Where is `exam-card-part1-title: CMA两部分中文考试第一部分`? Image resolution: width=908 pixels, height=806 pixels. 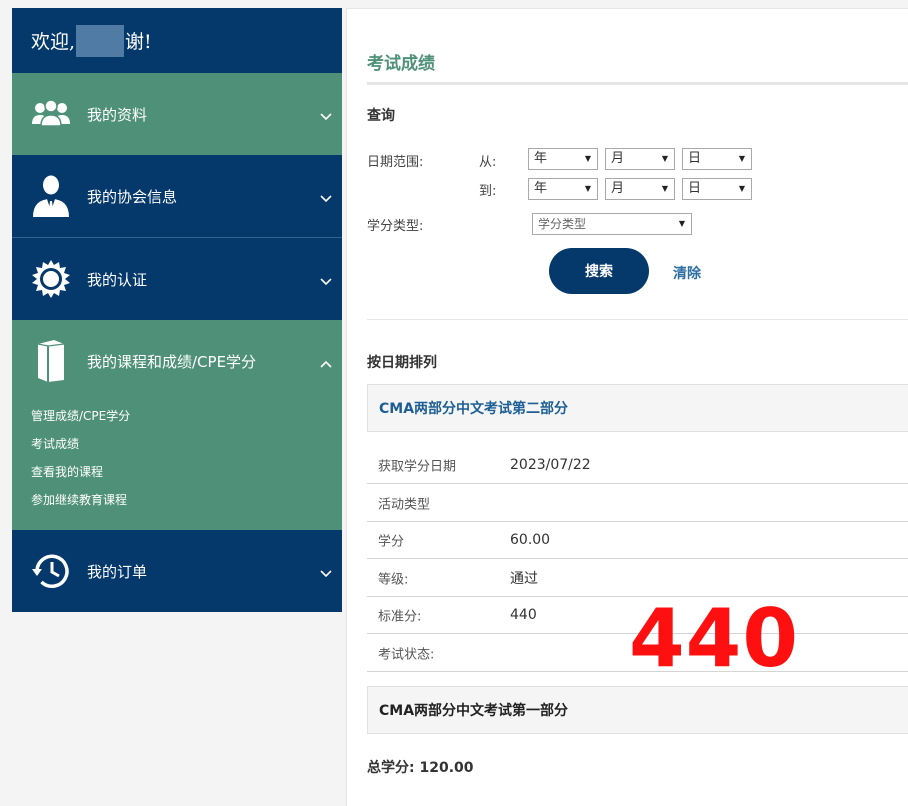
exam-card-part1-title: CMA两部分中文考试第一部分 is located at coordinates (637, 710).